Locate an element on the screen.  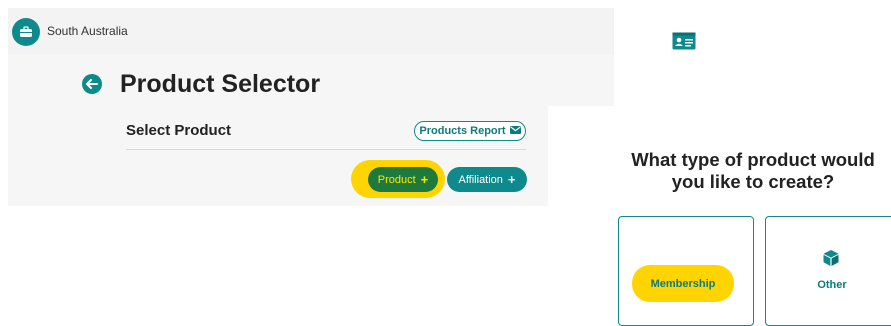
other-label: Other is located at coordinates (832, 285).